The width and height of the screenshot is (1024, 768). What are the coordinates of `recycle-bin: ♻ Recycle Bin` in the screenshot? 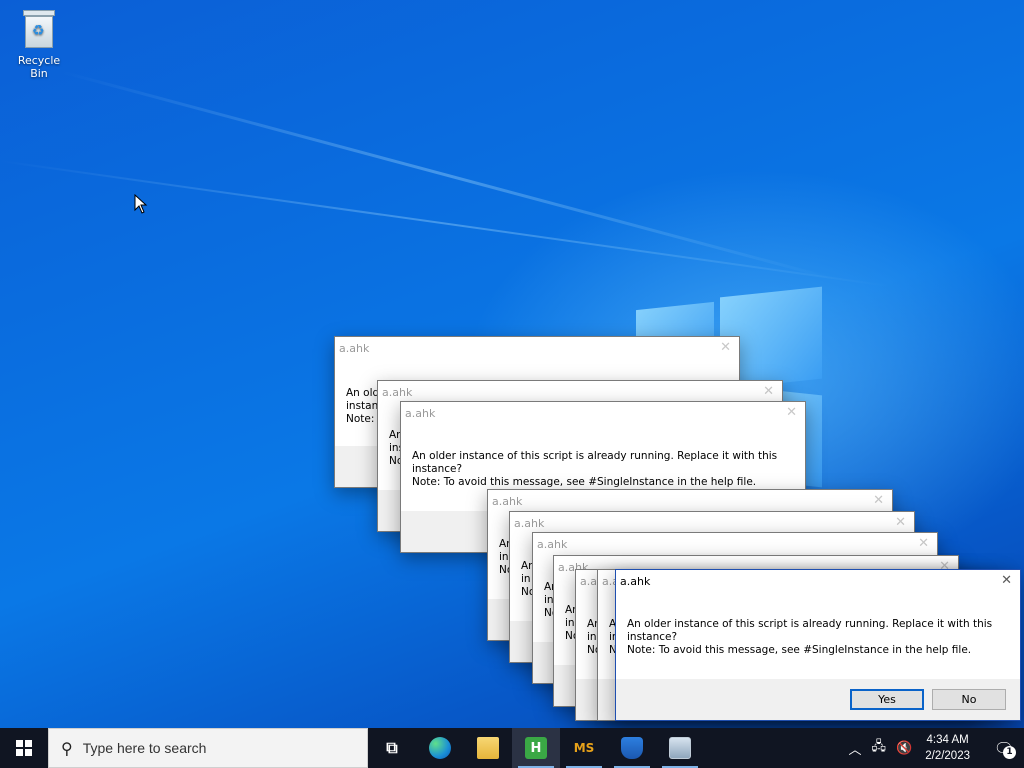 It's located at (39, 44).